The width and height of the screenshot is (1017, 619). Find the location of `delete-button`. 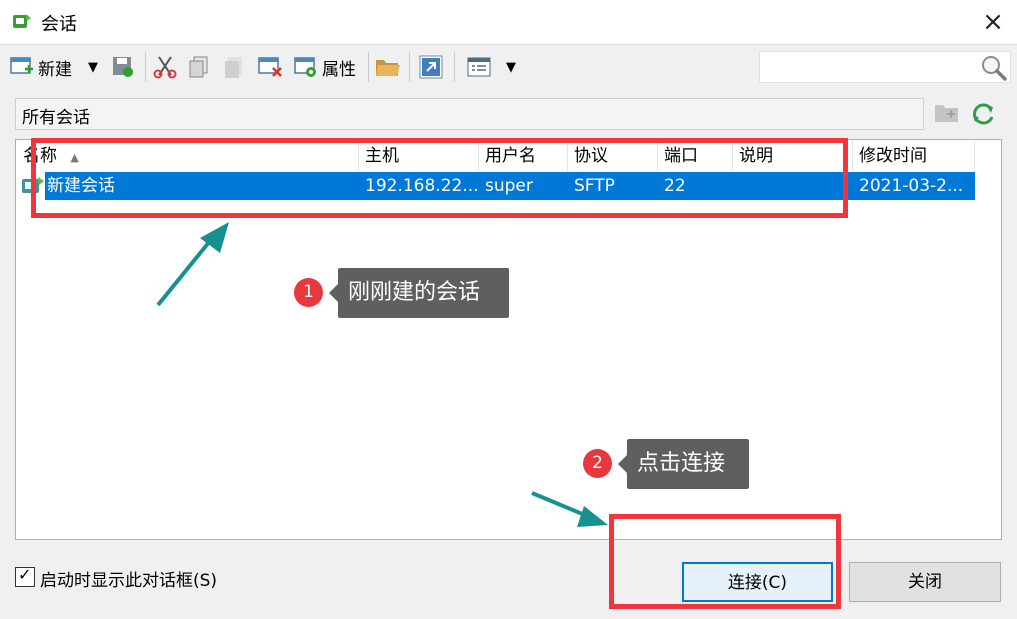

delete-button is located at coordinates (271, 67).